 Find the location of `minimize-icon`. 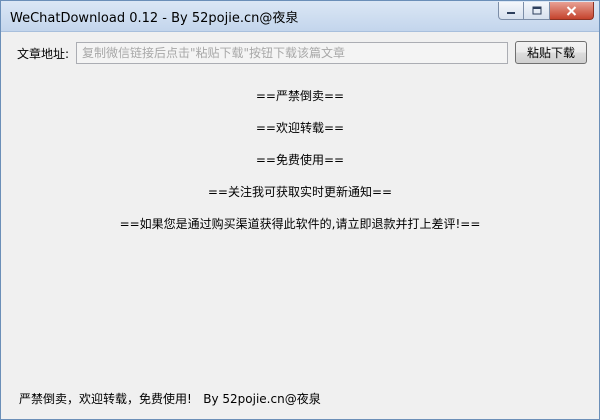

minimize-icon is located at coordinates (511, 12).